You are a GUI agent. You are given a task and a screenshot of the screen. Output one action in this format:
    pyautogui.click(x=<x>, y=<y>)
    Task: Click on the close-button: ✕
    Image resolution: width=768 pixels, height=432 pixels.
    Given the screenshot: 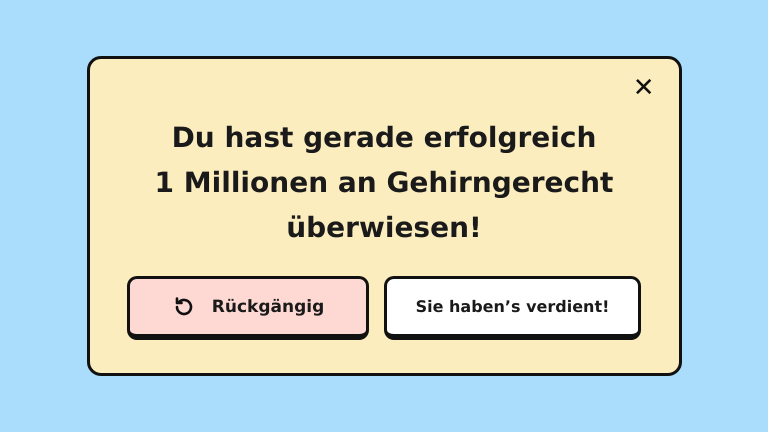 What is the action you would take?
    pyautogui.click(x=643, y=88)
    